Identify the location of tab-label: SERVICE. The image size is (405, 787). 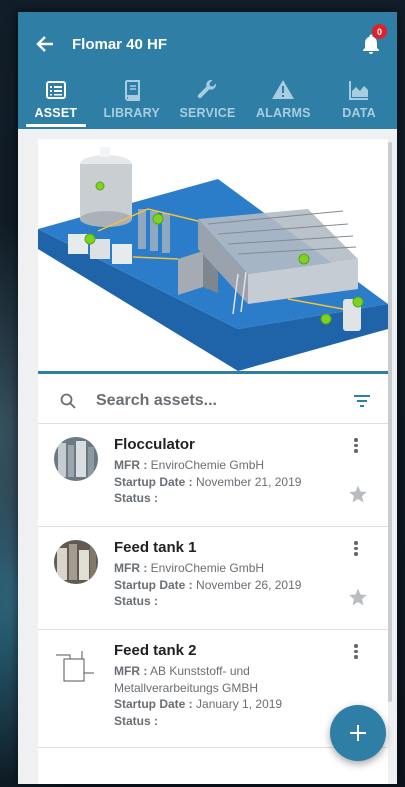
(207, 113).